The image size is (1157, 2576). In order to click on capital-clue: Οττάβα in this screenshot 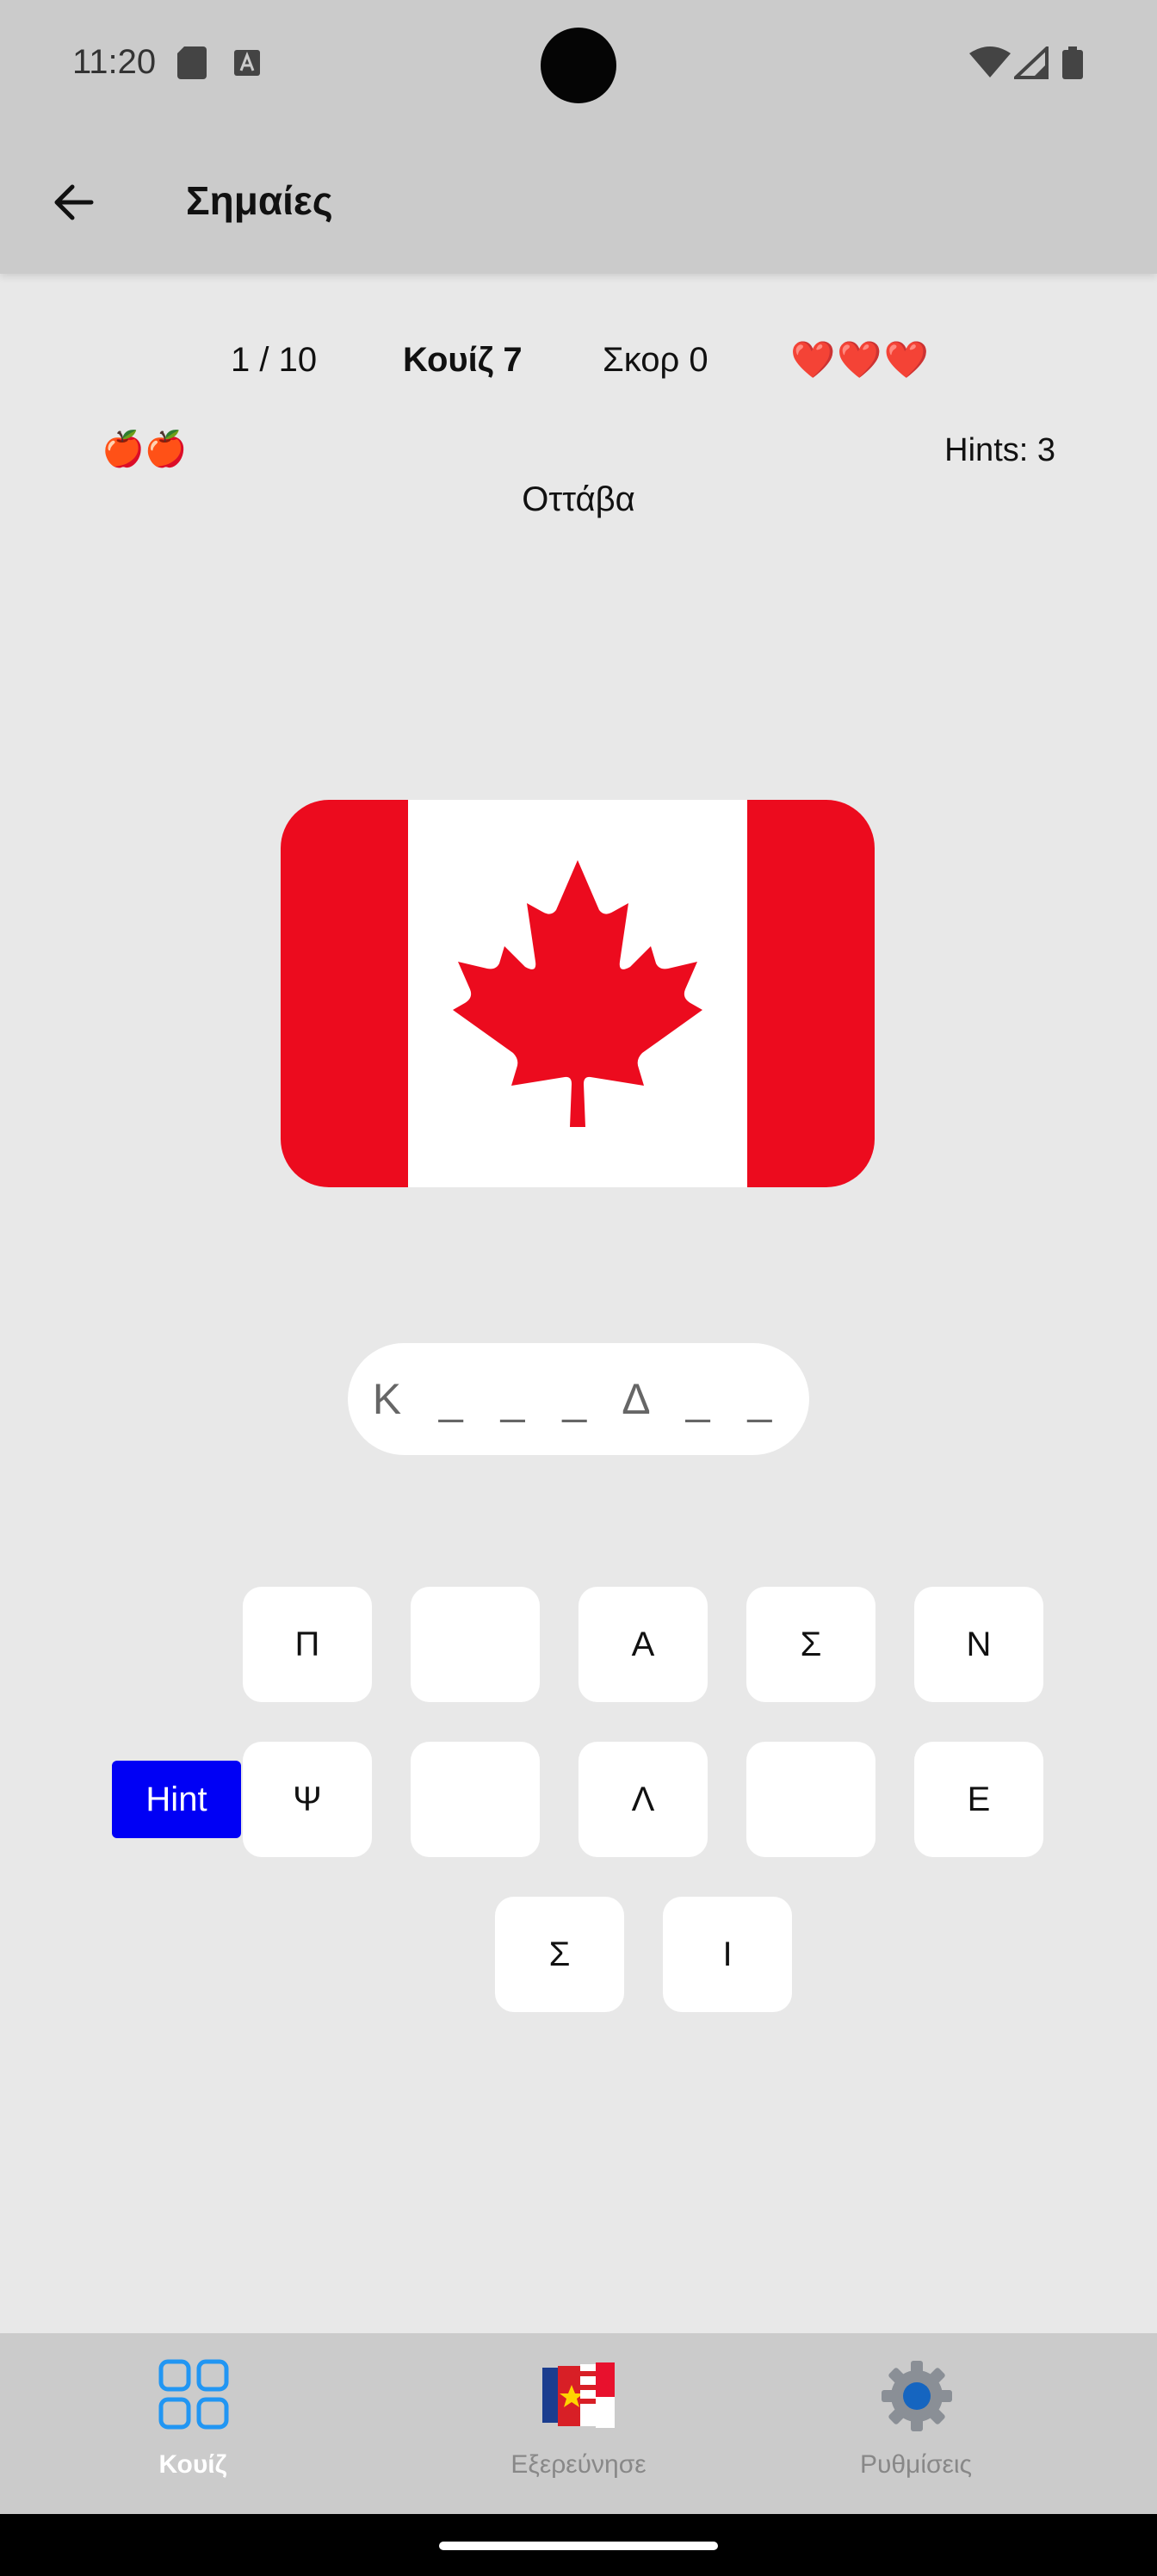, I will do `click(579, 499)`.